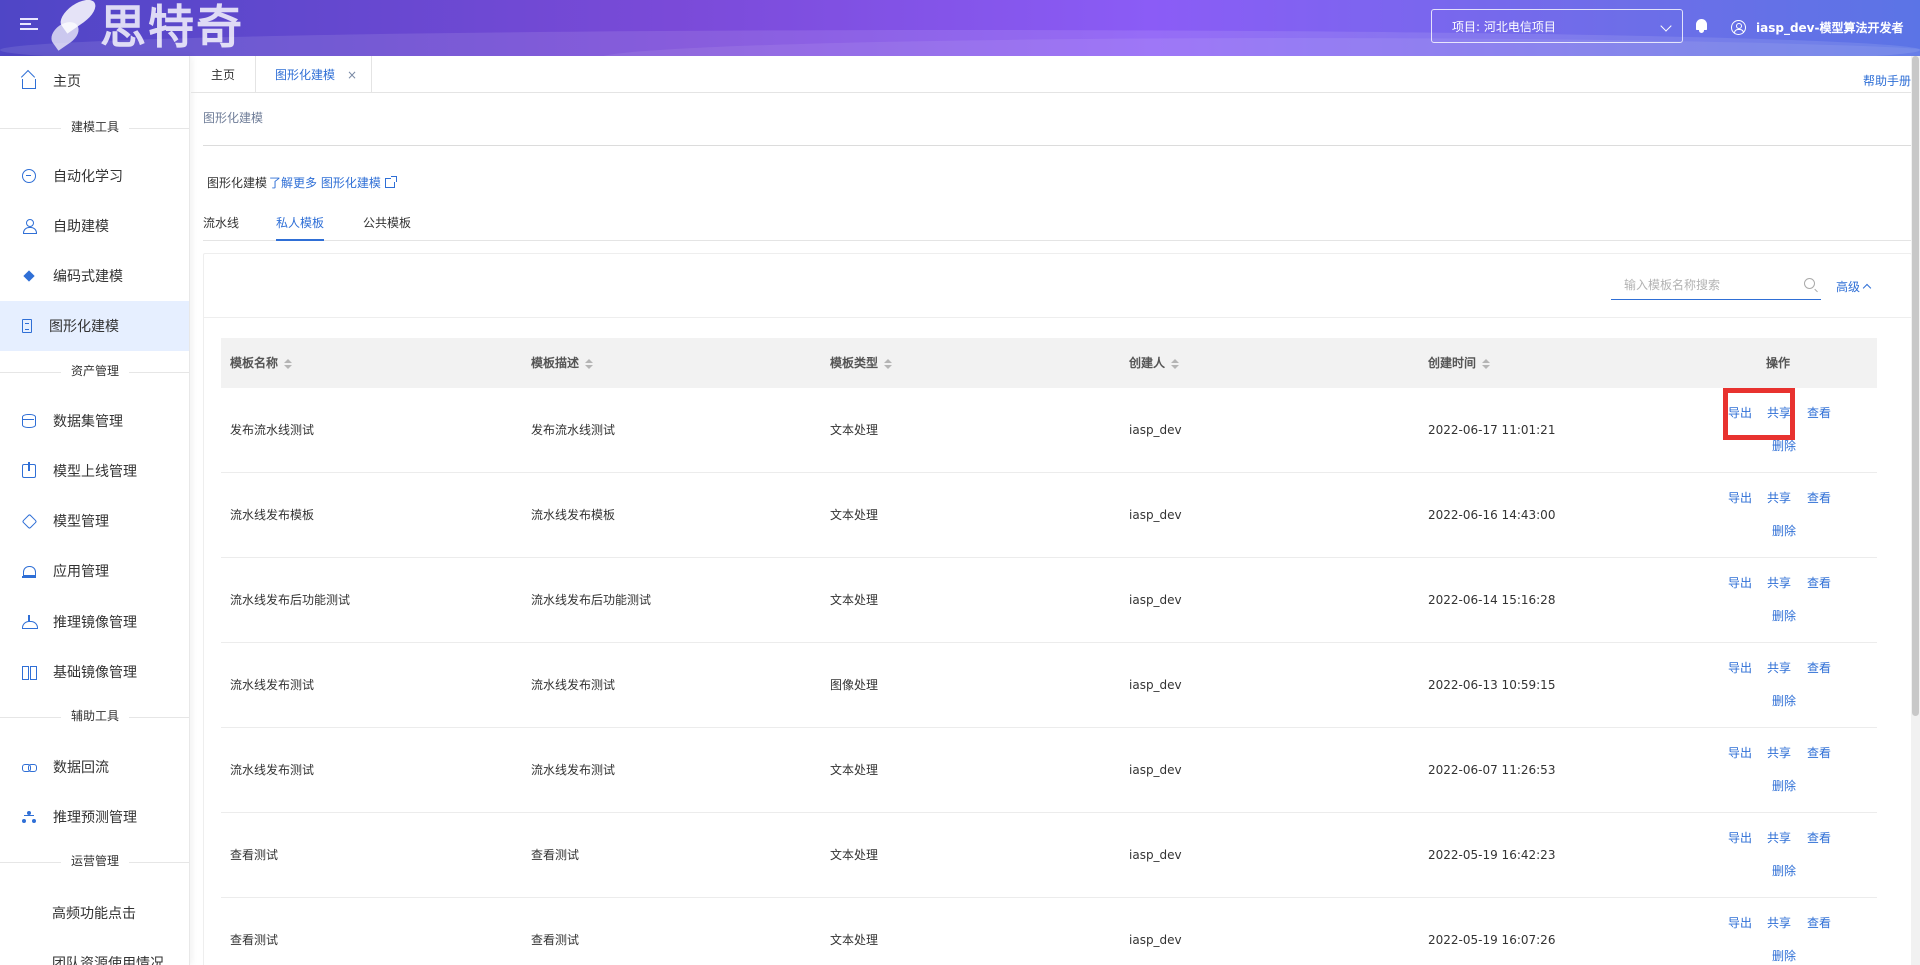 The height and width of the screenshot is (965, 1920). Describe the element at coordinates (94, 951) in the screenshot. I see `sidebar-item-team-resources: 团队资源使用情况` at that location.